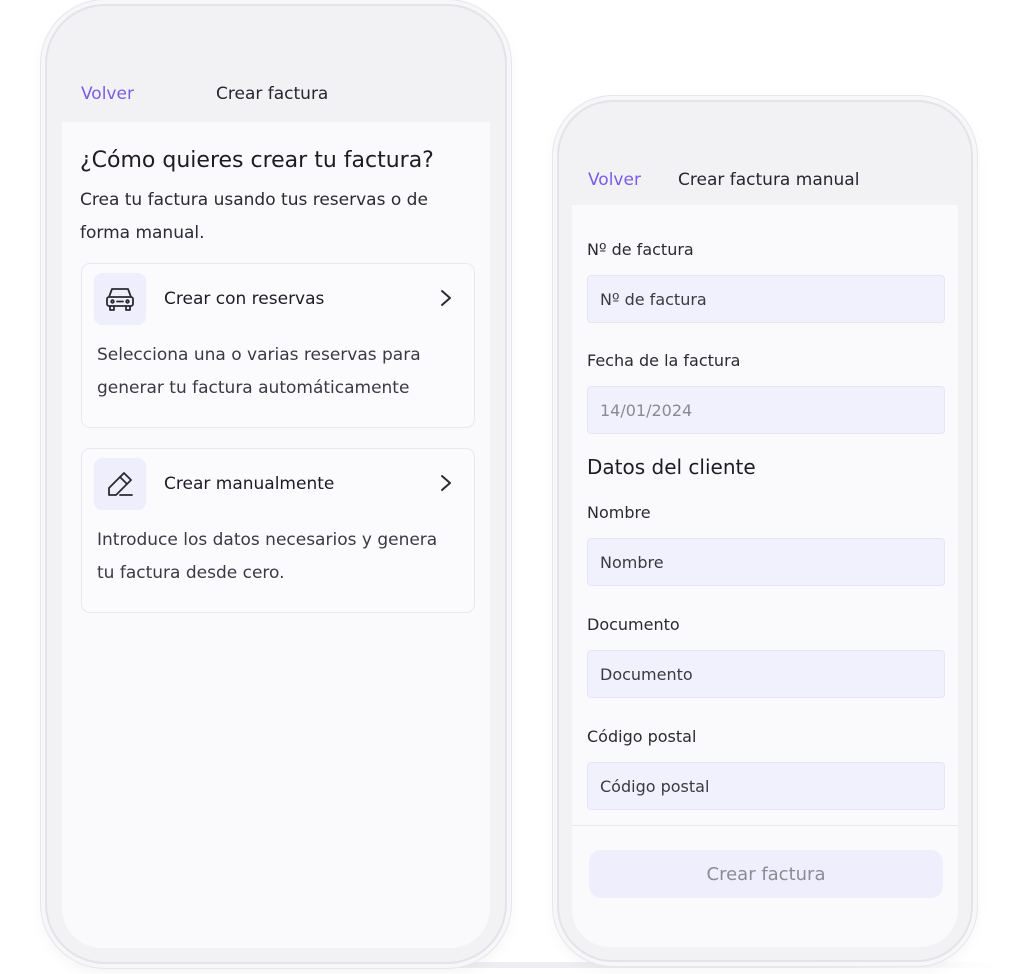 This screenshot has height=974, width=1024. I want to click on postal-code-label: Código postal, so click(642, 736).